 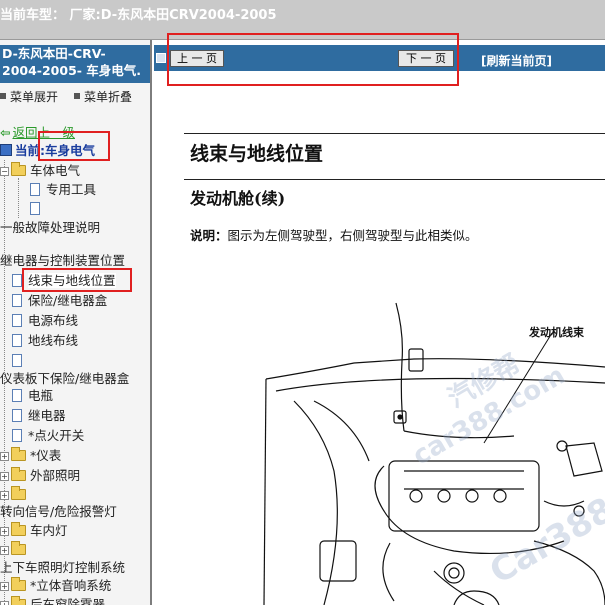 What do you see at coordinates (302, 20) in the screenshot?
I see `title-bar: 当前车型： 厂家:D-东风本田CRV2004-2005` at bounding box center [302, 20].